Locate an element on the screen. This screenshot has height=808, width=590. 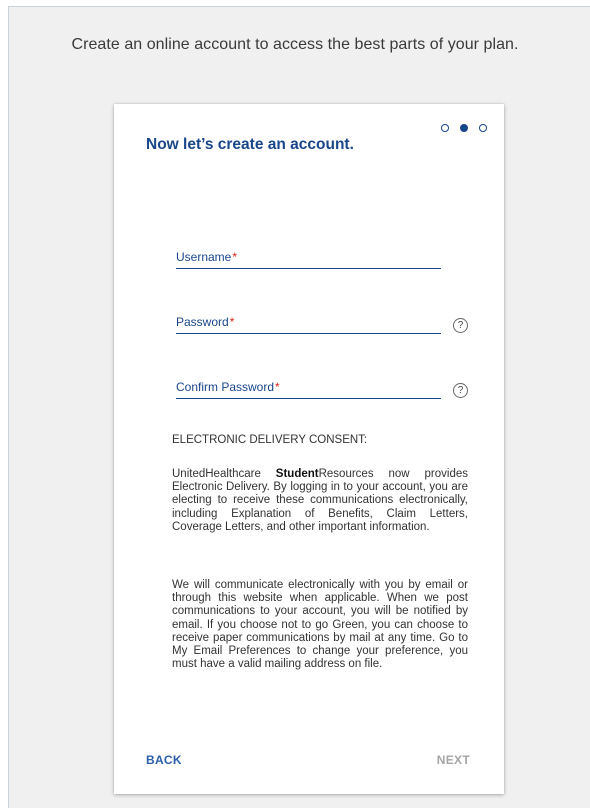
step-dot-2-active is located at coordinates (464, 128).